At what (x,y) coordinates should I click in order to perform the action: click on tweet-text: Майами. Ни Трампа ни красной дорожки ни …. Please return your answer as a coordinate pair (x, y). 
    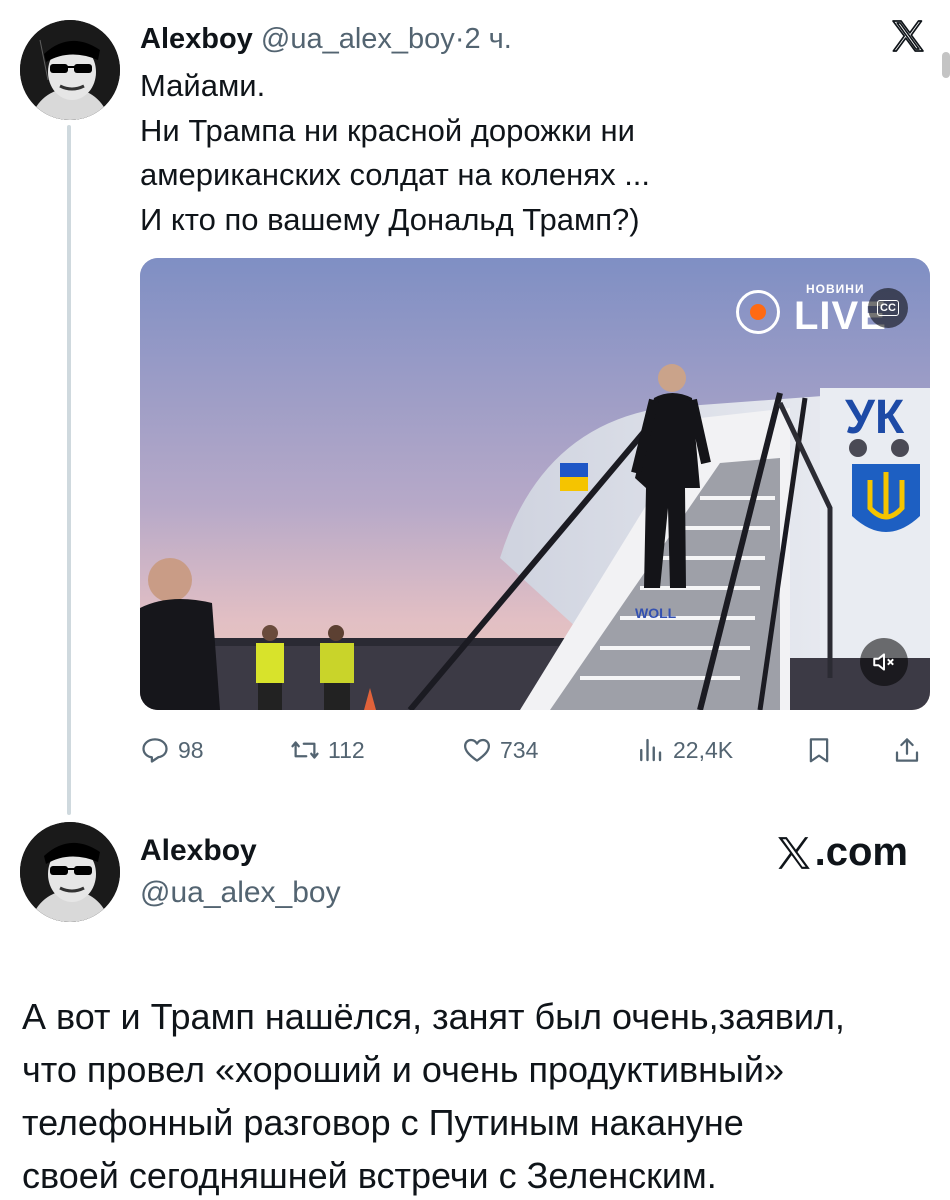
    Looking at the image, I should click on (520, 153).